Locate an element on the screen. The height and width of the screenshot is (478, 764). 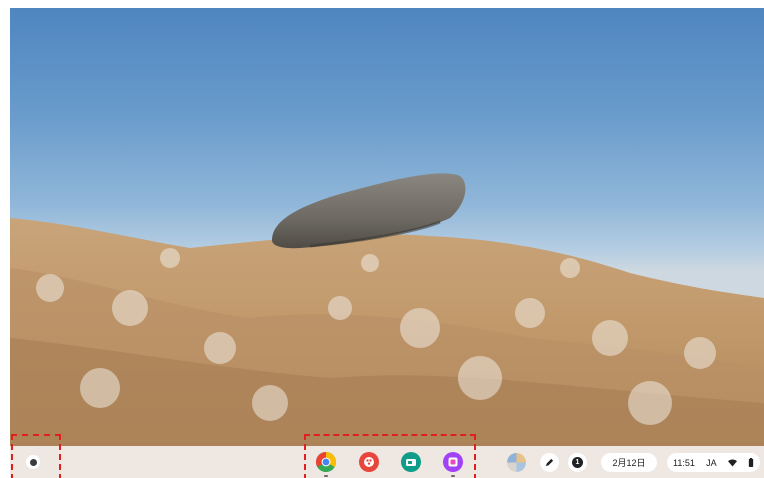
date-button: 2月12日 is located at coordinates (629, 462).